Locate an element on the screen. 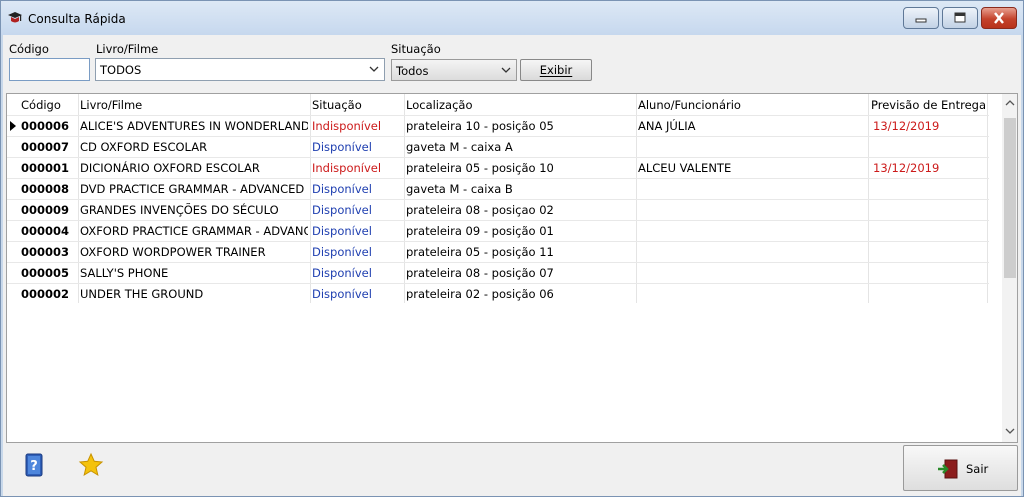  row-pointer-icon is located at coordinates (13, 126).